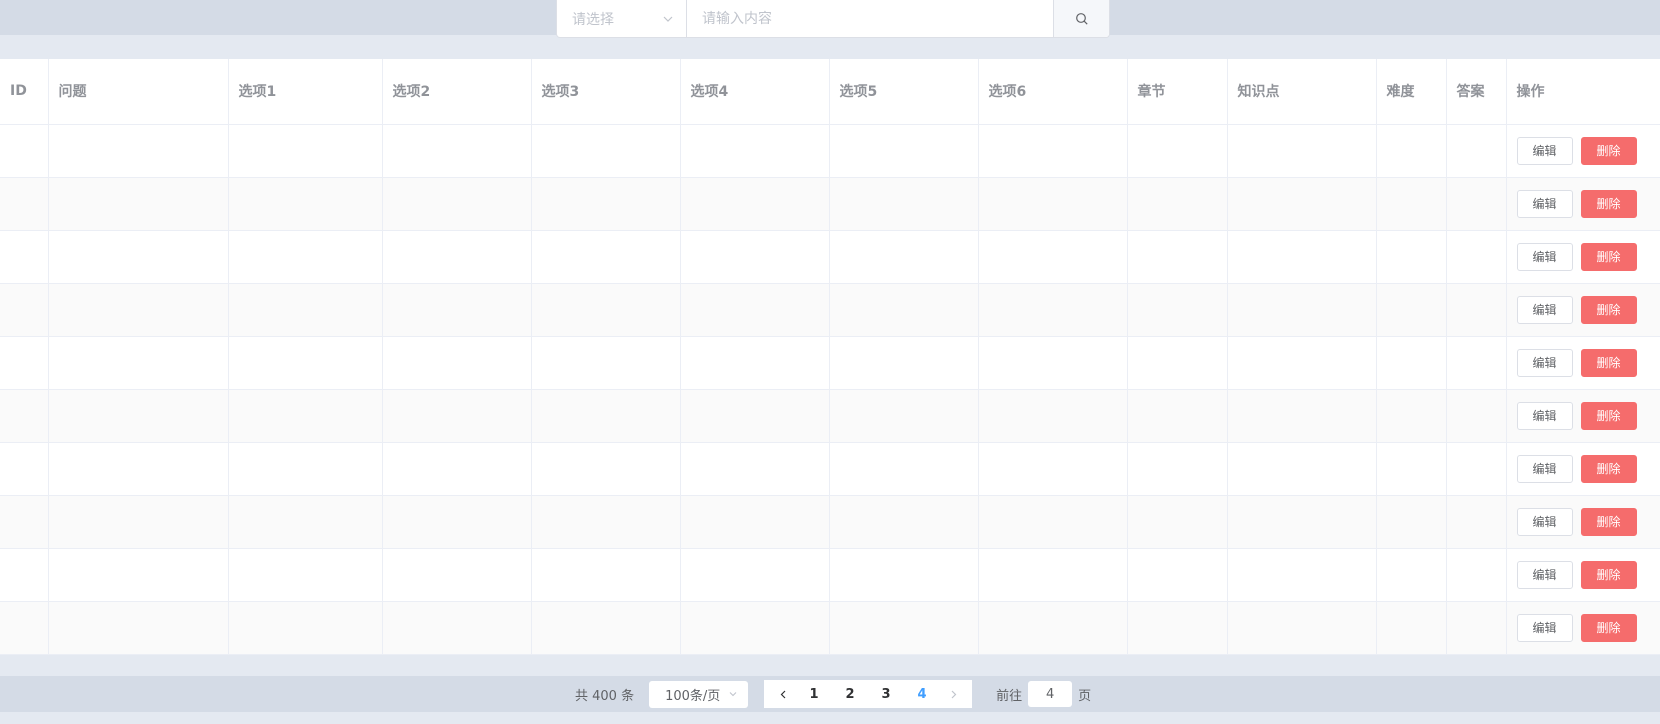 This screenshot has height=724, width=1660. I want to click on column-header-option2: 选项2, so click(457, 92).